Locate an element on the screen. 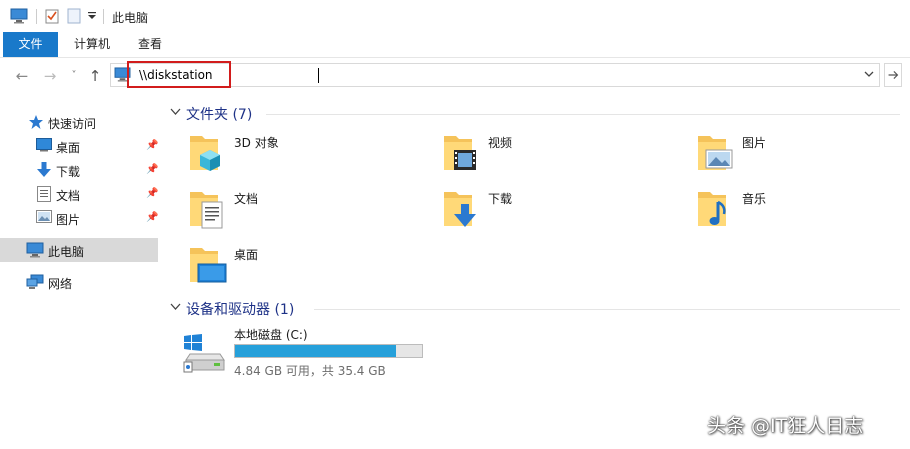 The width and height of the screenshot is (910, 449). drives-section-header: 设备和驱动器 (1) is located at coordinates (535, 309).